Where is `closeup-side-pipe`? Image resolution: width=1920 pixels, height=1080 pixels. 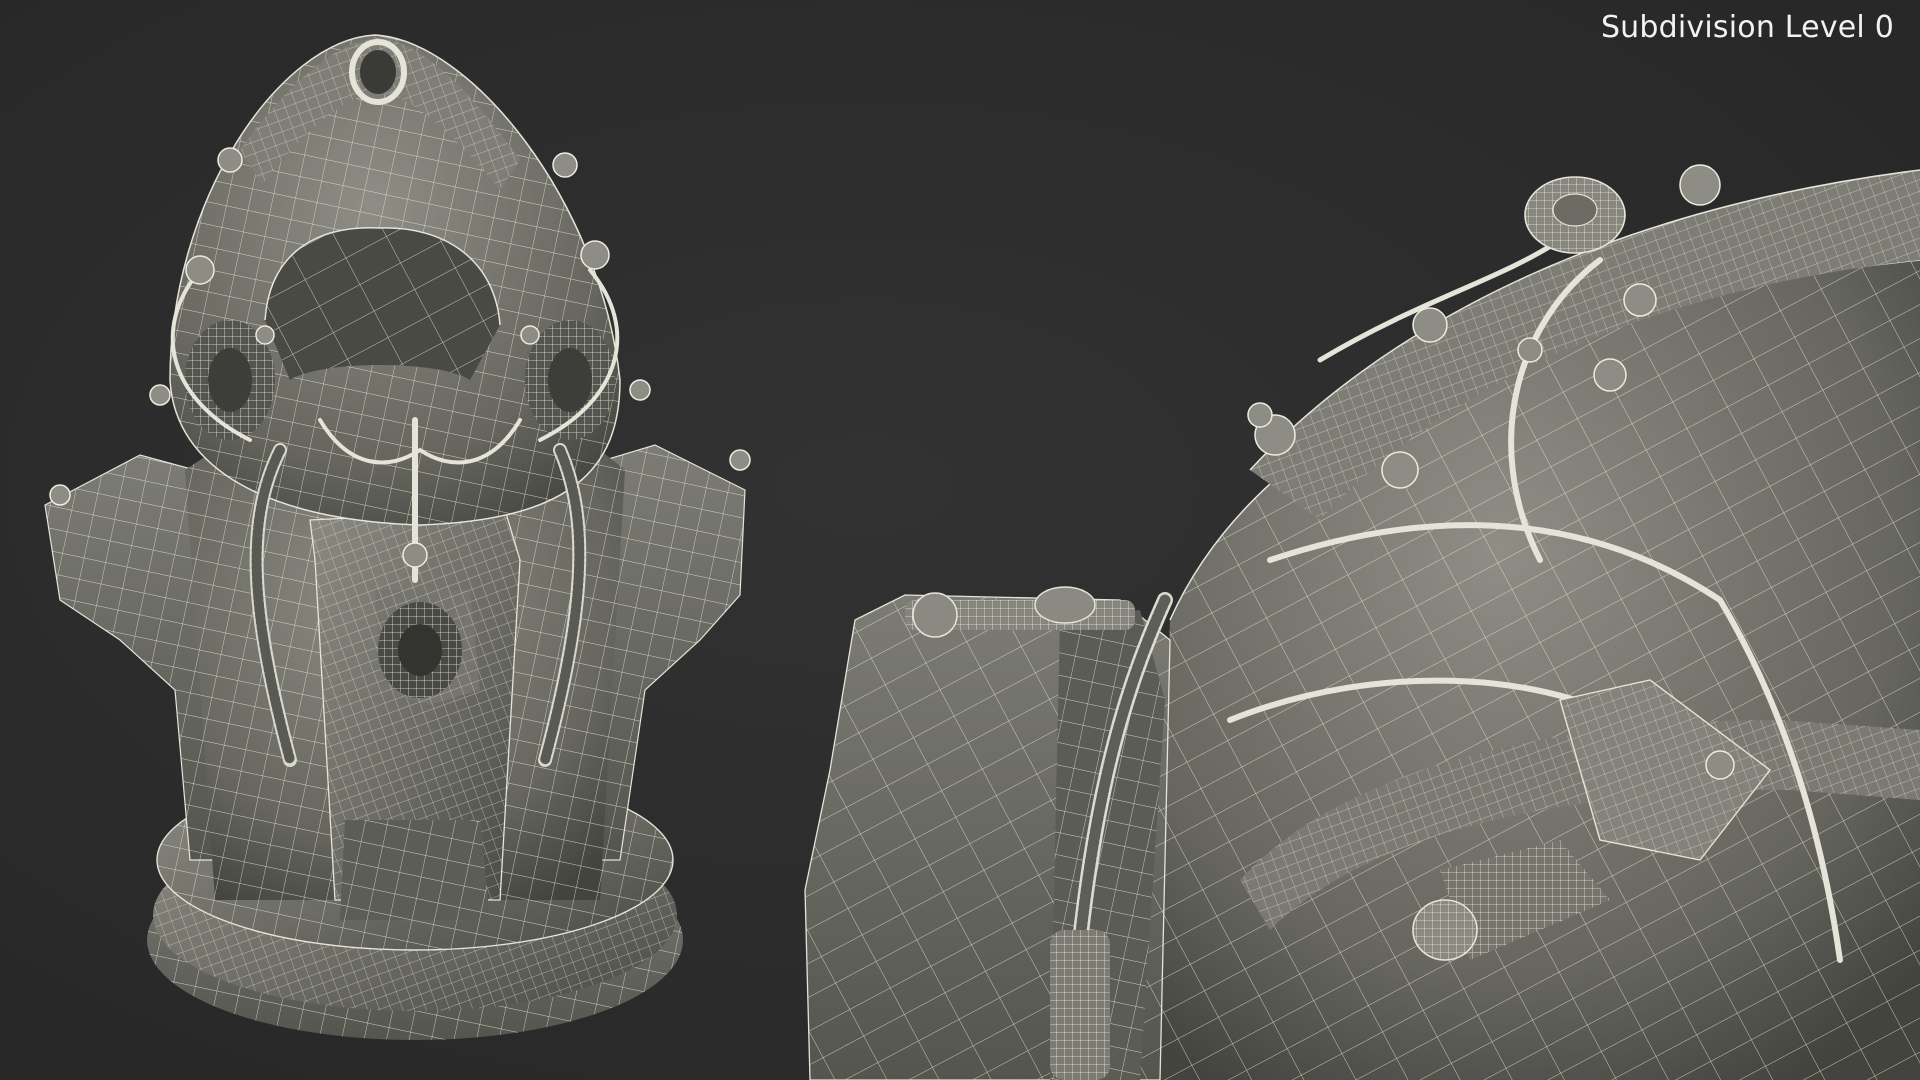
closeup-side-pipe is located at coordinates (1020, 612).